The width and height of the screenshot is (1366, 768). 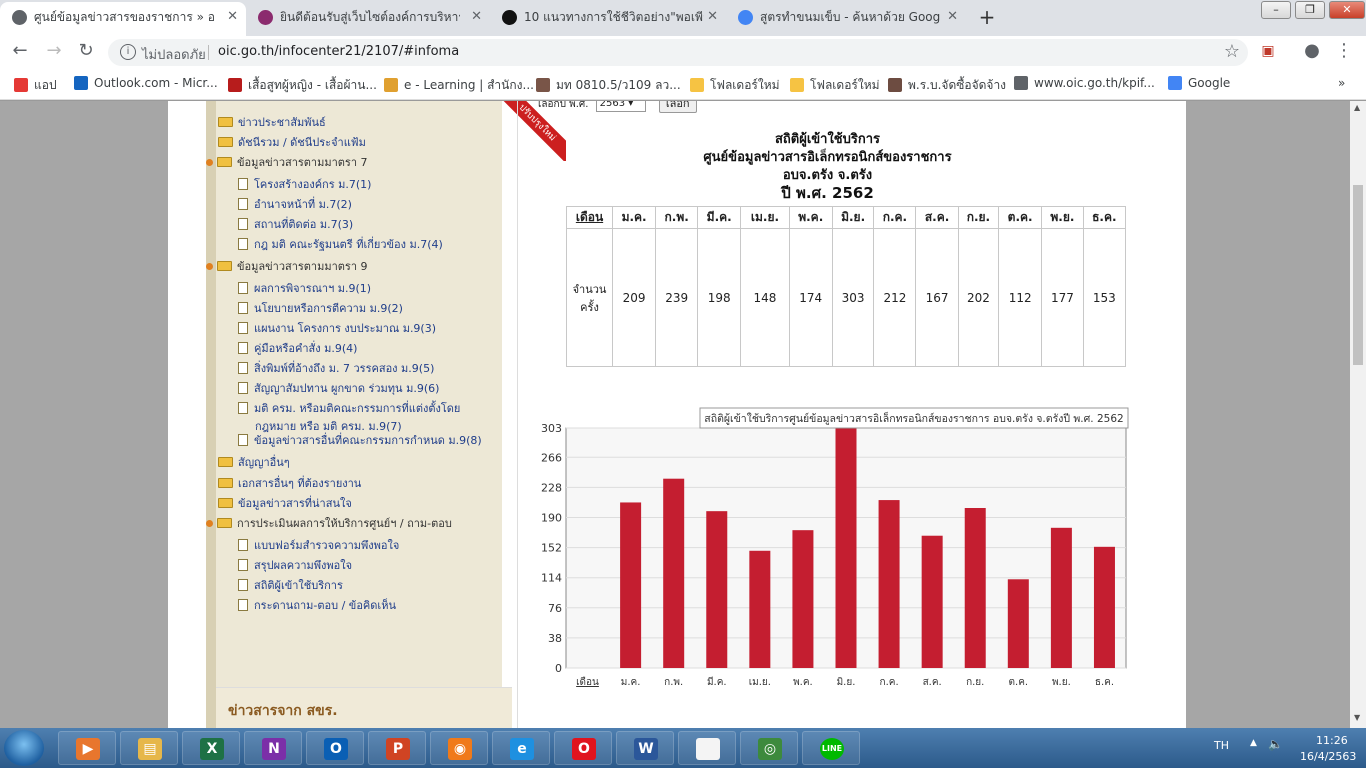 I want to click on bookmark-item: Google, so click(x=1199, y=83).